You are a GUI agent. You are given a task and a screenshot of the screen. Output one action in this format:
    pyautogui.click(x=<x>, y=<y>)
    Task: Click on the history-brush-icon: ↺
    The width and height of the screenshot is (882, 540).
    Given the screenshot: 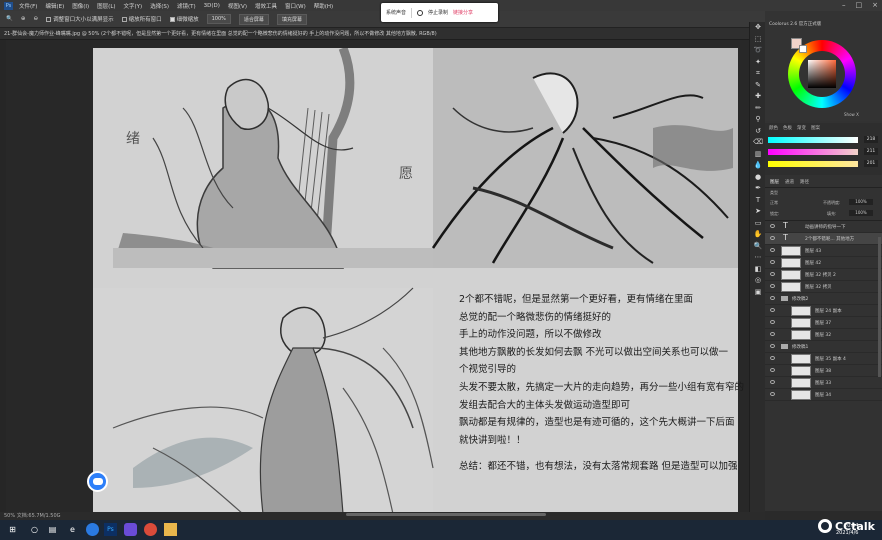 What is the action you would take?
    pyautogui.click(x=758, y=132)
    